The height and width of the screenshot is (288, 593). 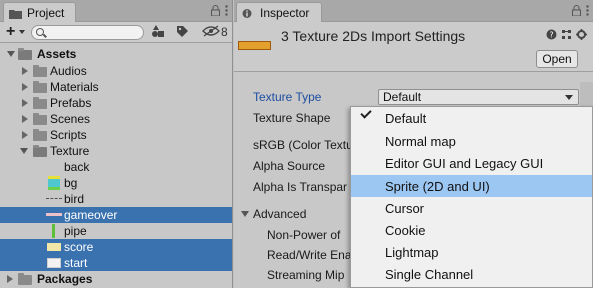 I want to click on inspector-header: 3 Texture 2Ds Import Settings ? Open, so click(x=413, y=47).